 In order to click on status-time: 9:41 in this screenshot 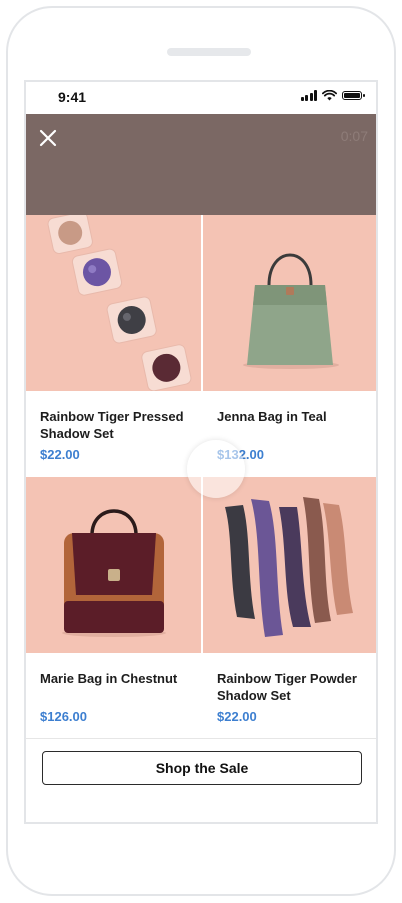, I will do `click(72, 97)`.